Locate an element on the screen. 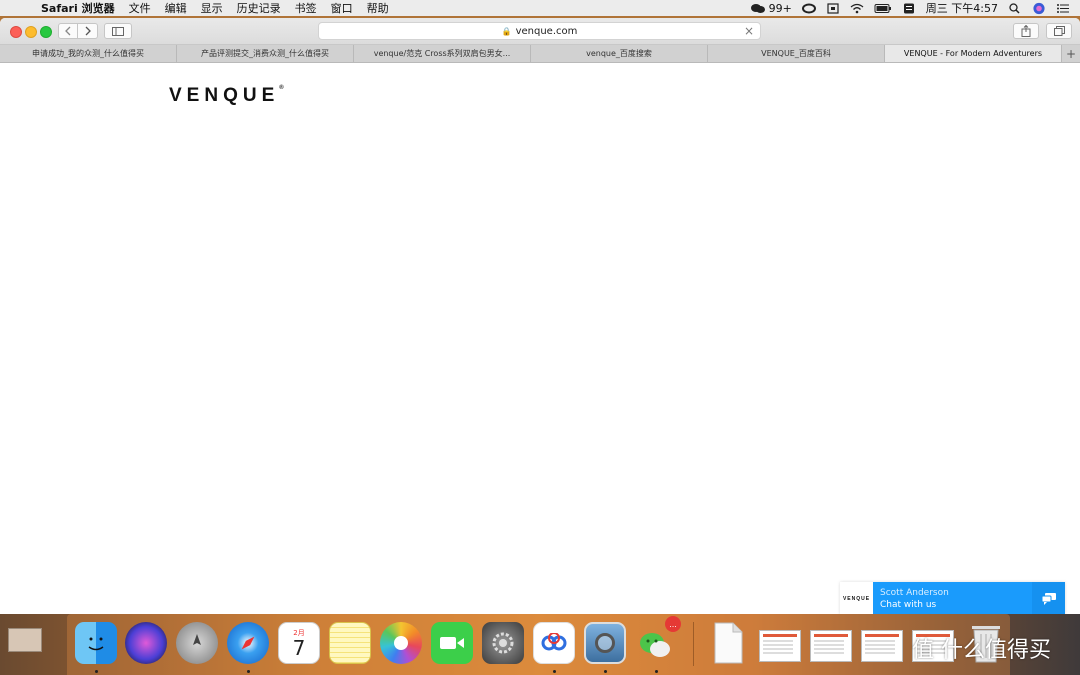 The height and width of the screenshot is (675, 1080). chevron-right-icon is located at coordinates (88, 31).